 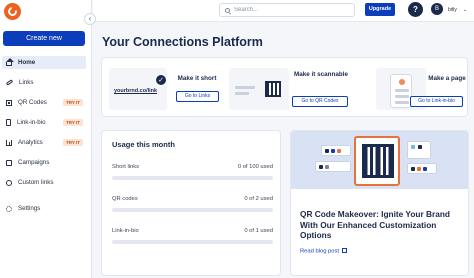 What do you see at coordinates (27, 62) in the screenshot?
I see `sidebar-item-label: Home` at bounding box center [27, 62].